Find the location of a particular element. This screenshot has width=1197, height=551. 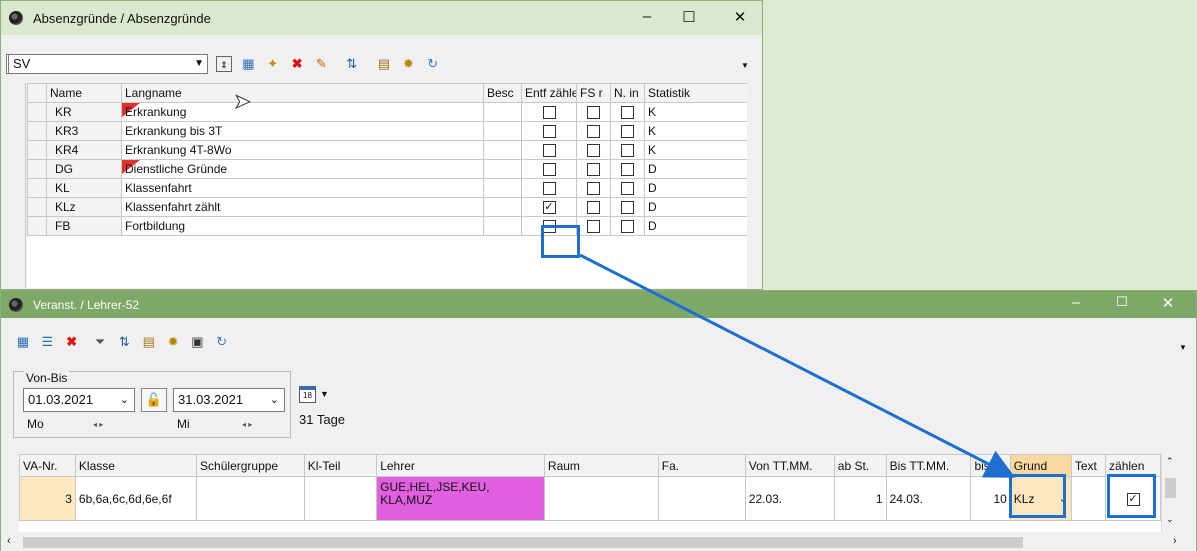

lock-icon: 🔓 is located at coordinates (154, 400).